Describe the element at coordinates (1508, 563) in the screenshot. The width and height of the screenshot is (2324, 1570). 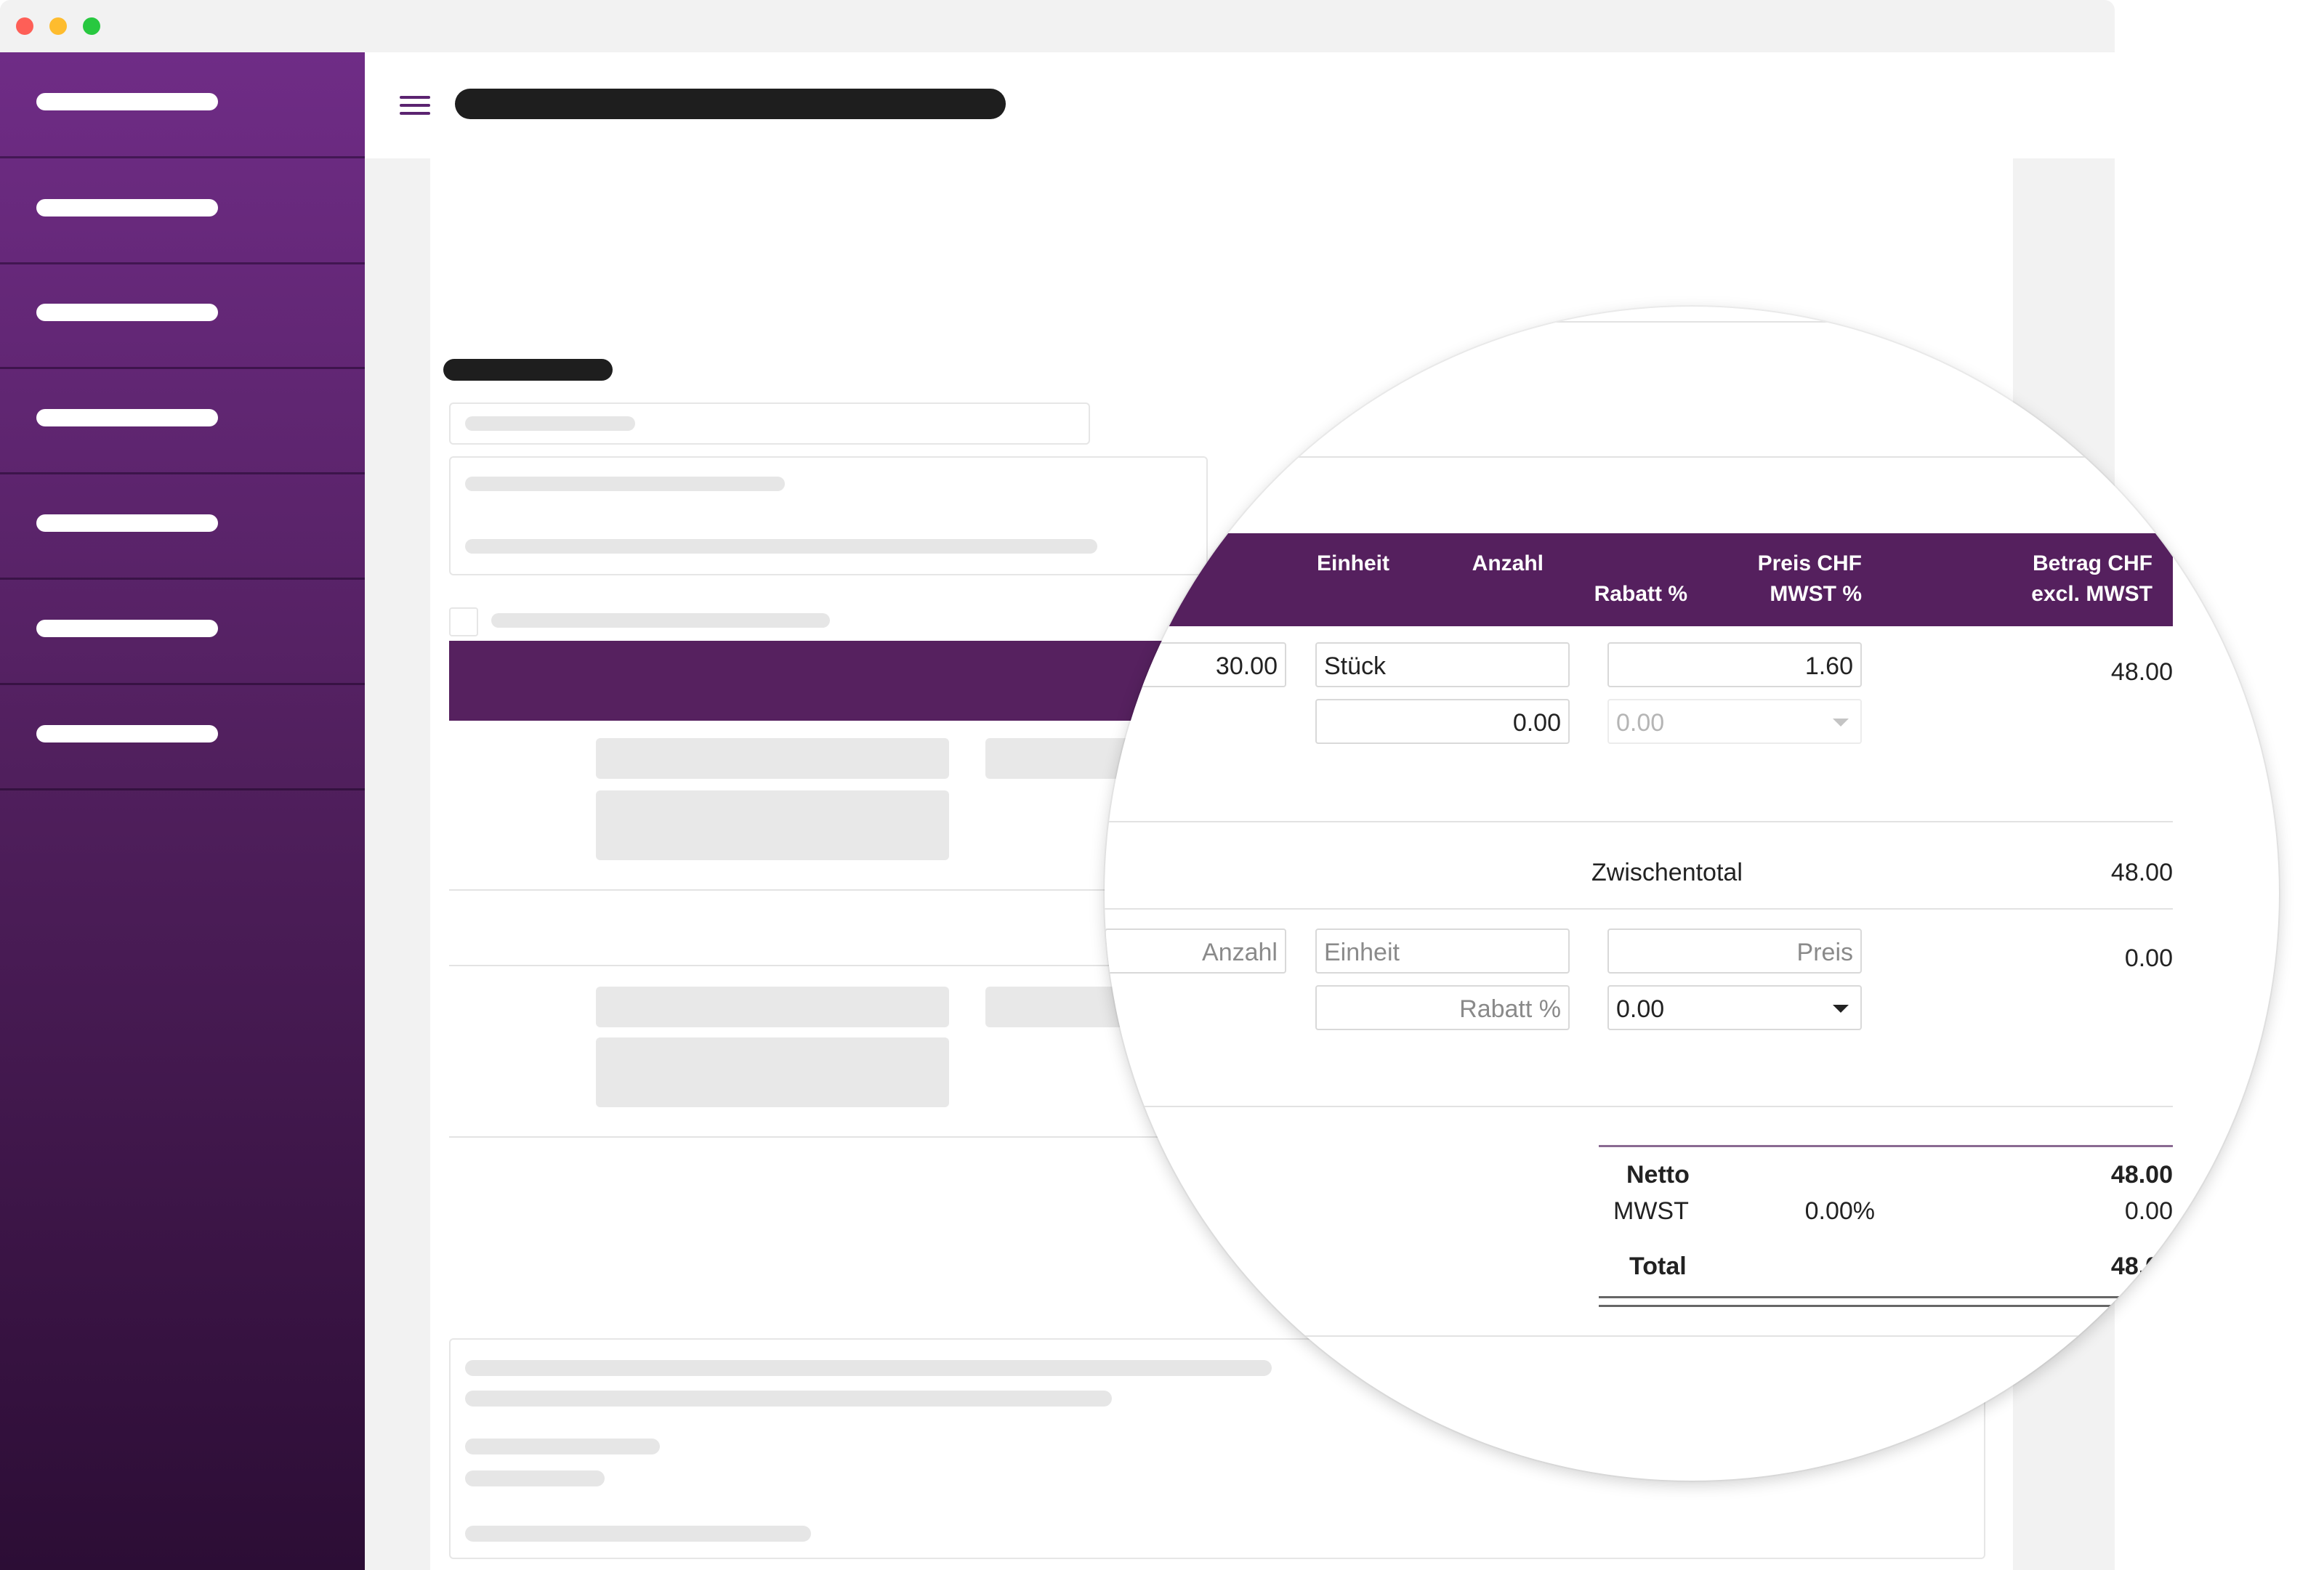
I see `header-anzahl: Anzahl` at that location.